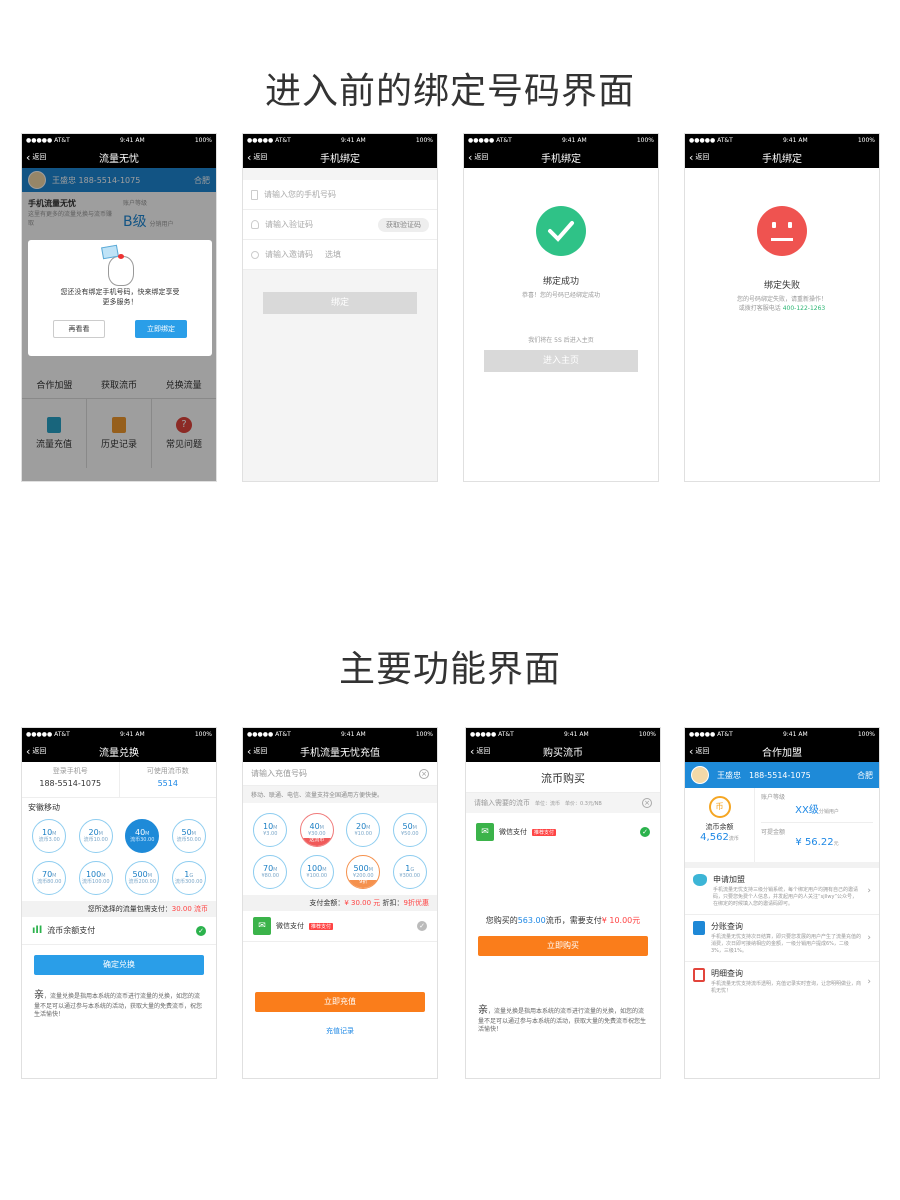 The height and width of the screenshot is (1200, 900). What do you see at coordinates (316, 830) in the screenshot?
I see `pack-option-promo: 40M ¥30.00 送流币` at bounding box center [316, 830].